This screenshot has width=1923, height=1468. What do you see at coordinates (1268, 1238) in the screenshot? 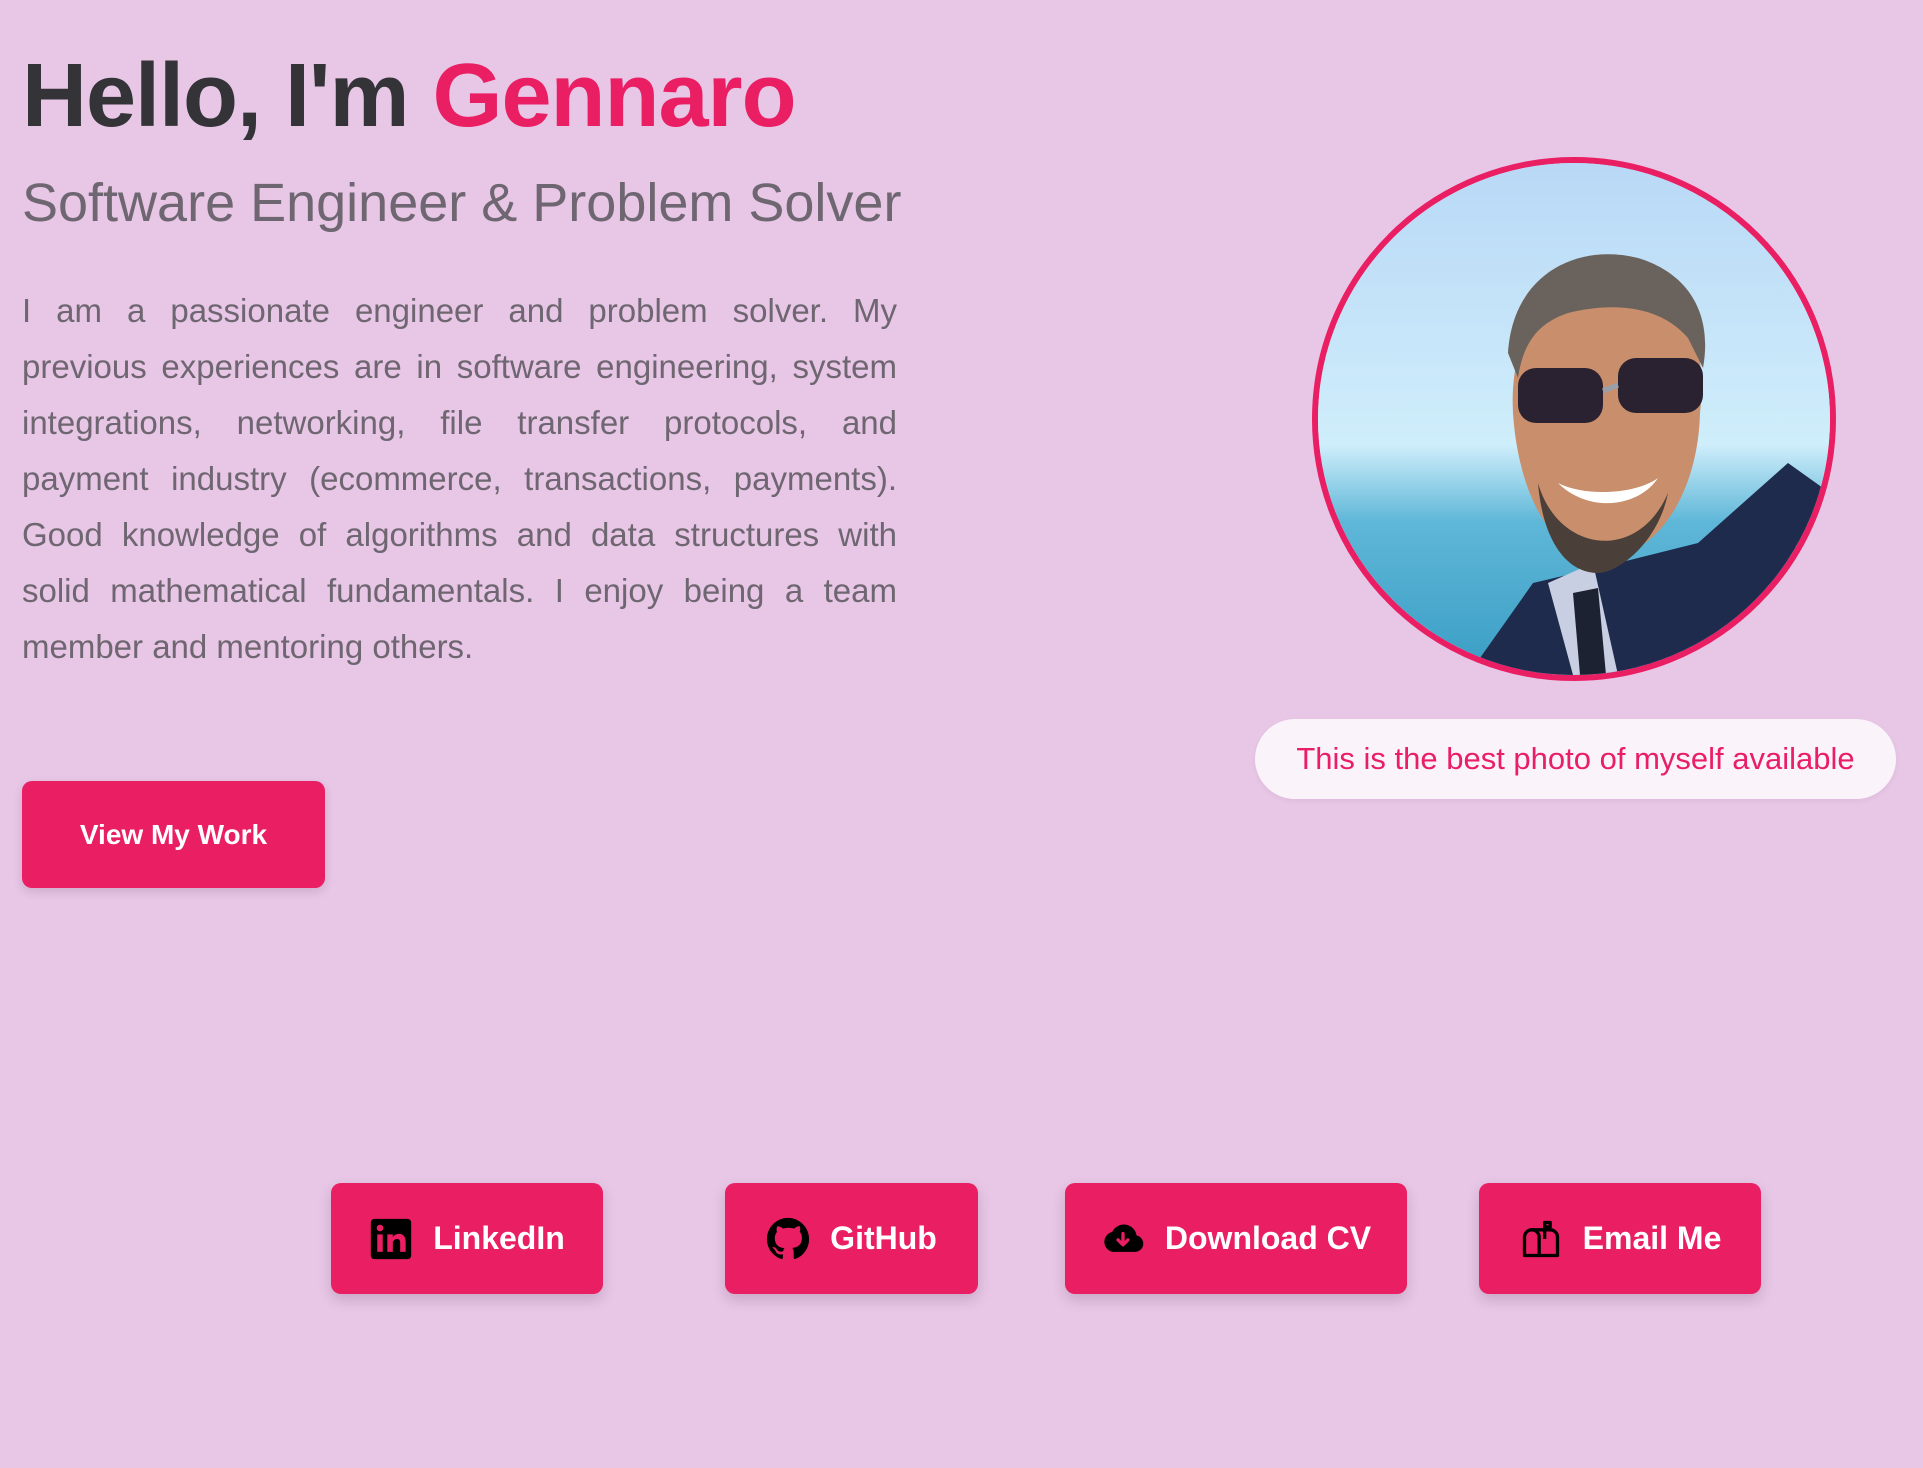
I see `download-cv-label: Download CV` at bounding box center [1268, 1238].